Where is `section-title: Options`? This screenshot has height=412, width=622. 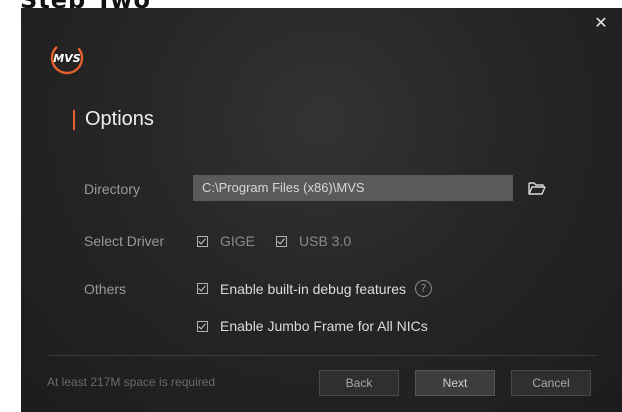
section-title: Options is located at coordinates (113, 119).